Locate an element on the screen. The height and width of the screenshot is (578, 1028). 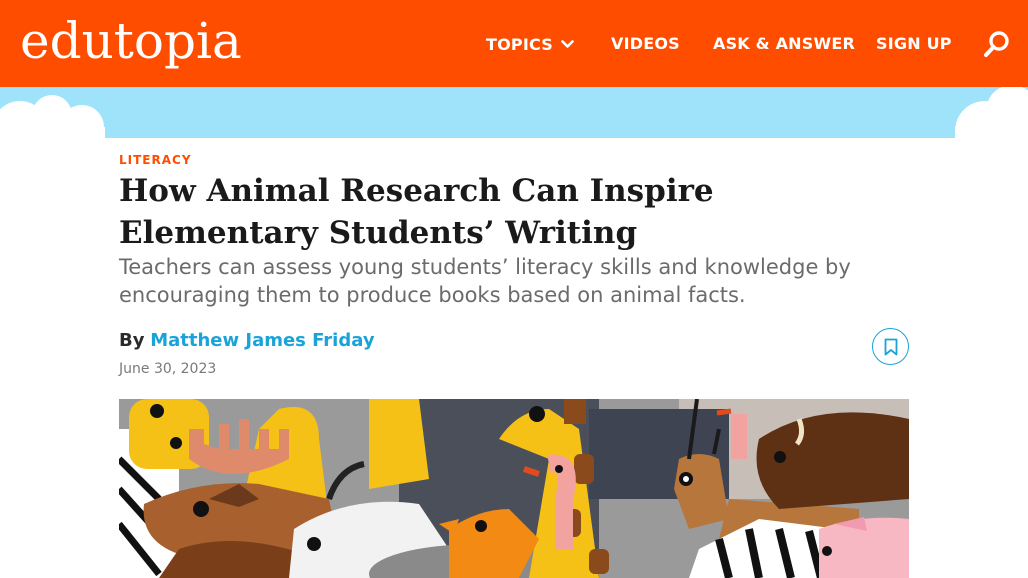
nav-ask-and-answer: ASK & ANSWER is located at coordinates (784, 43).